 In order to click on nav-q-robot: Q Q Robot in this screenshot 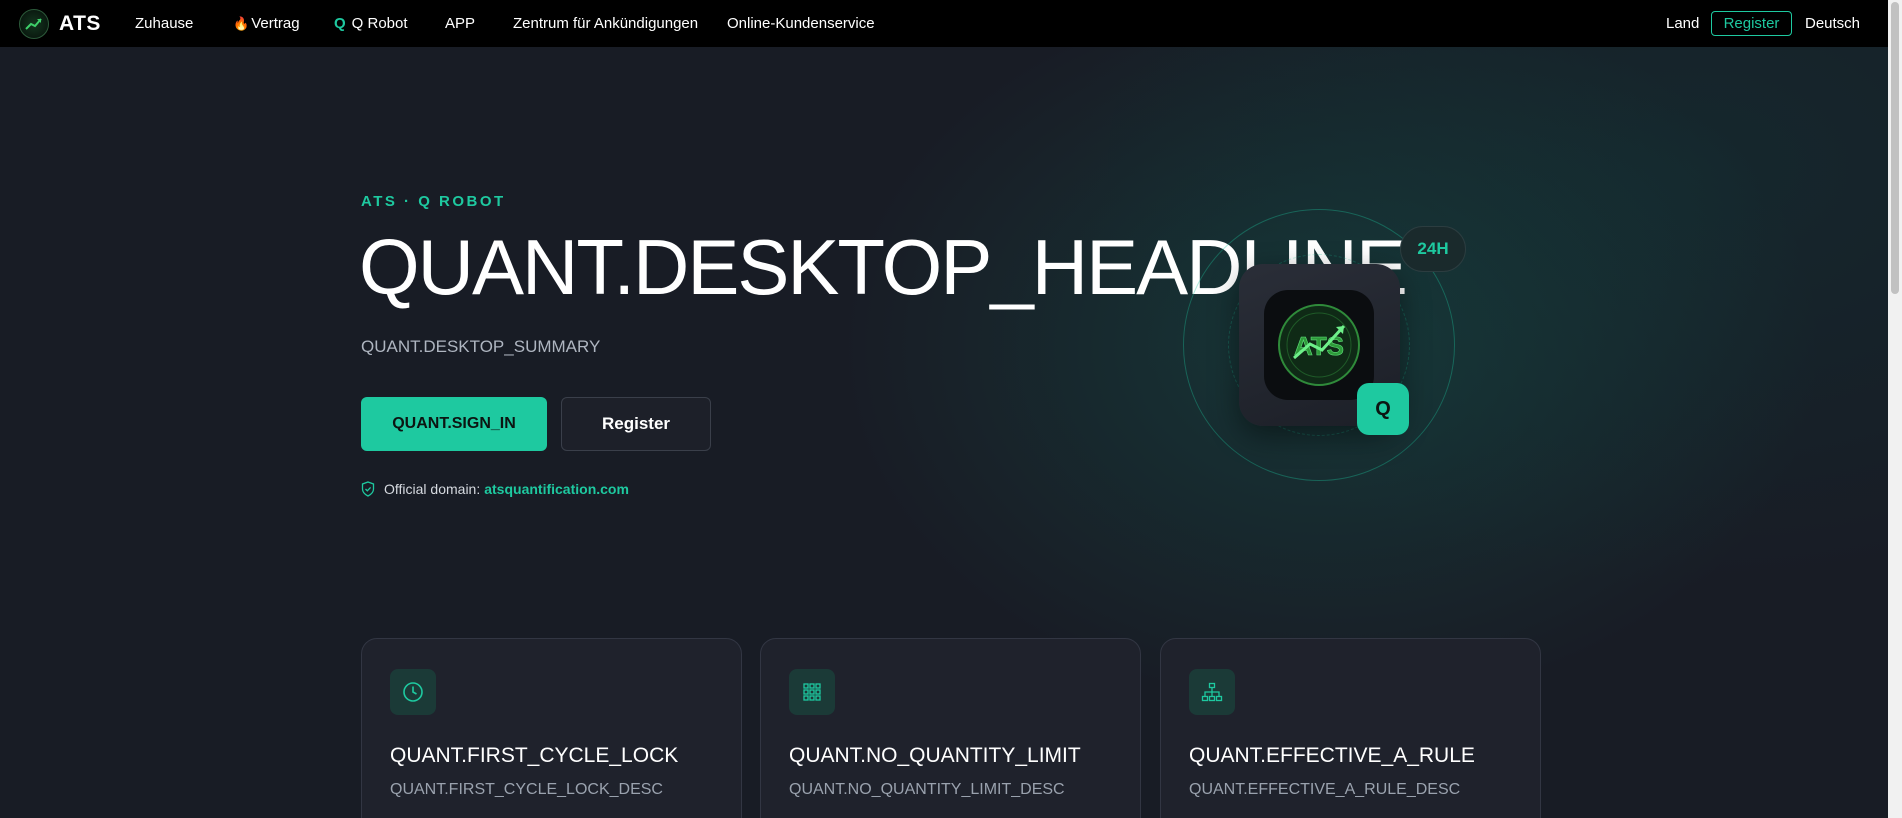, I will do `click(371, 23)`.